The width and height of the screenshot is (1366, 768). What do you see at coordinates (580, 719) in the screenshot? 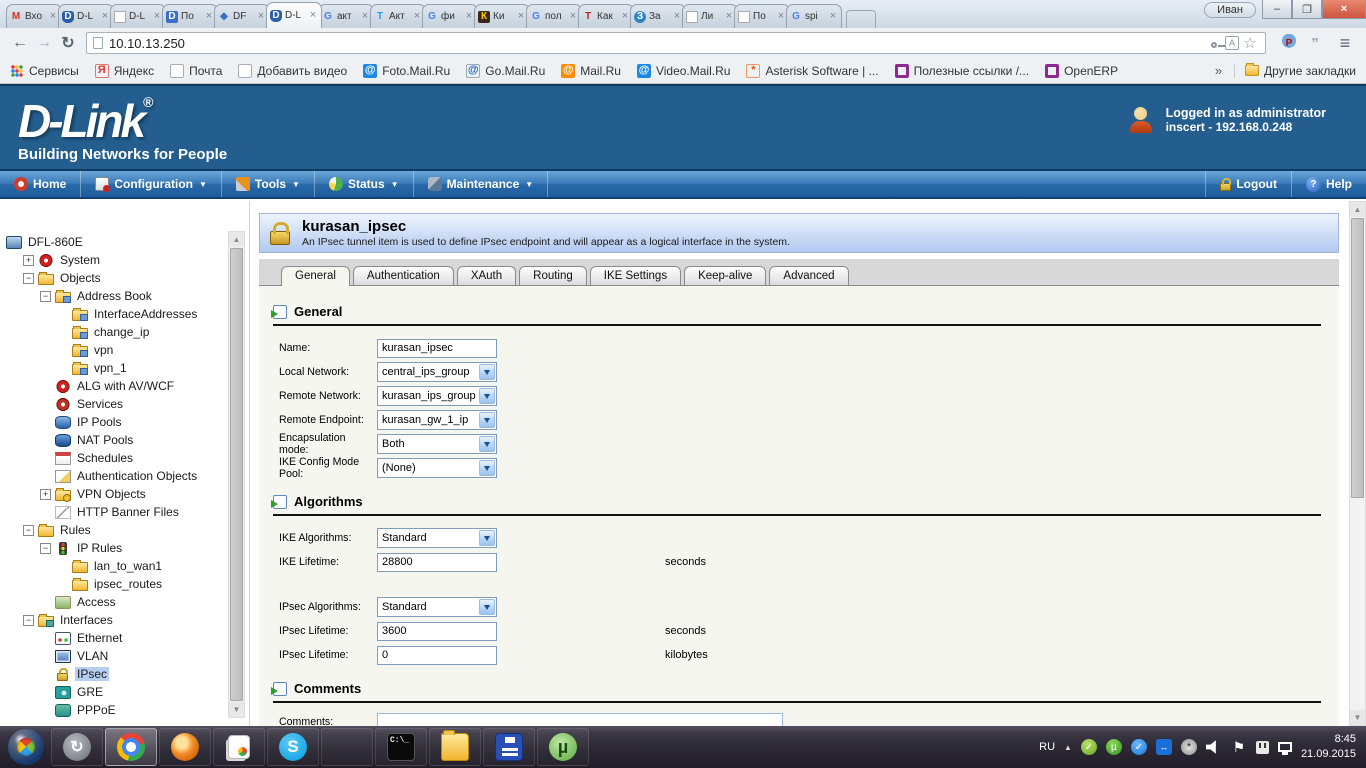
I see `comments-textarea` at bounding box center [580, 719].